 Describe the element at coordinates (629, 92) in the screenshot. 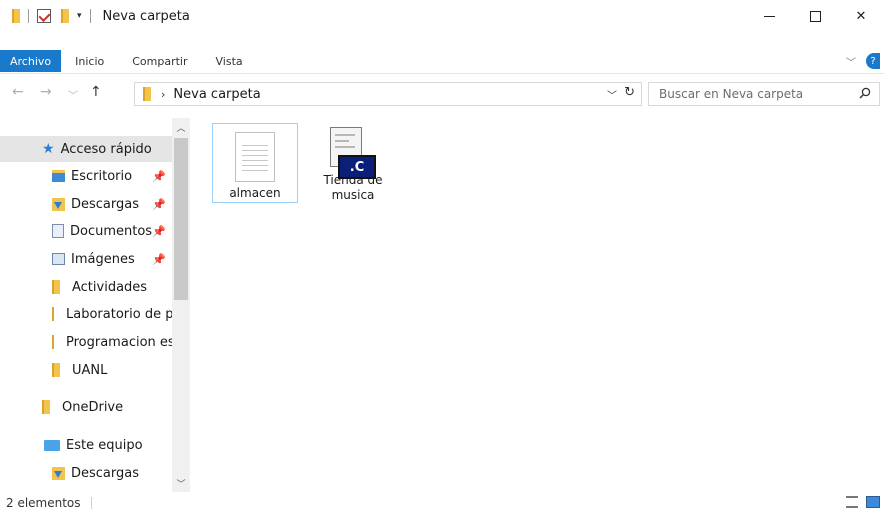

I see `refresh-icon: ↻` at that location.